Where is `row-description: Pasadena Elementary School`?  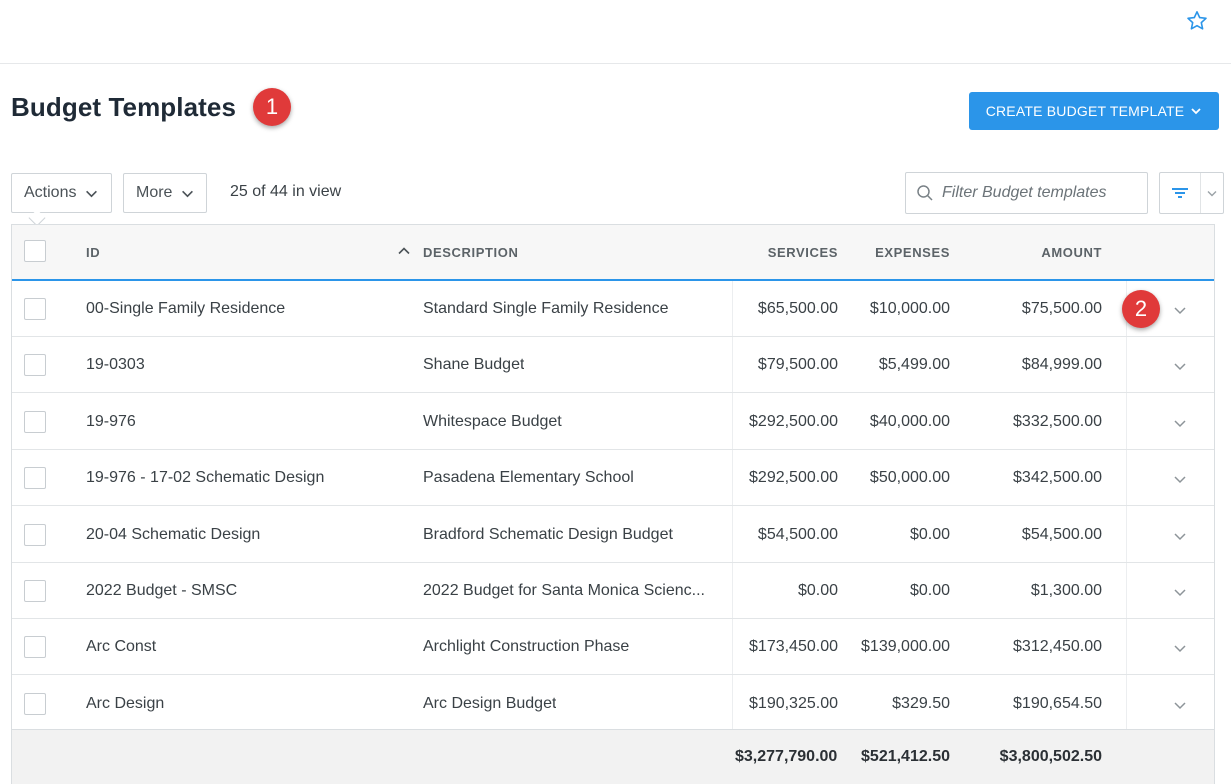 row-description: Pasadena Elementary School is located at coordinates (528, 478).